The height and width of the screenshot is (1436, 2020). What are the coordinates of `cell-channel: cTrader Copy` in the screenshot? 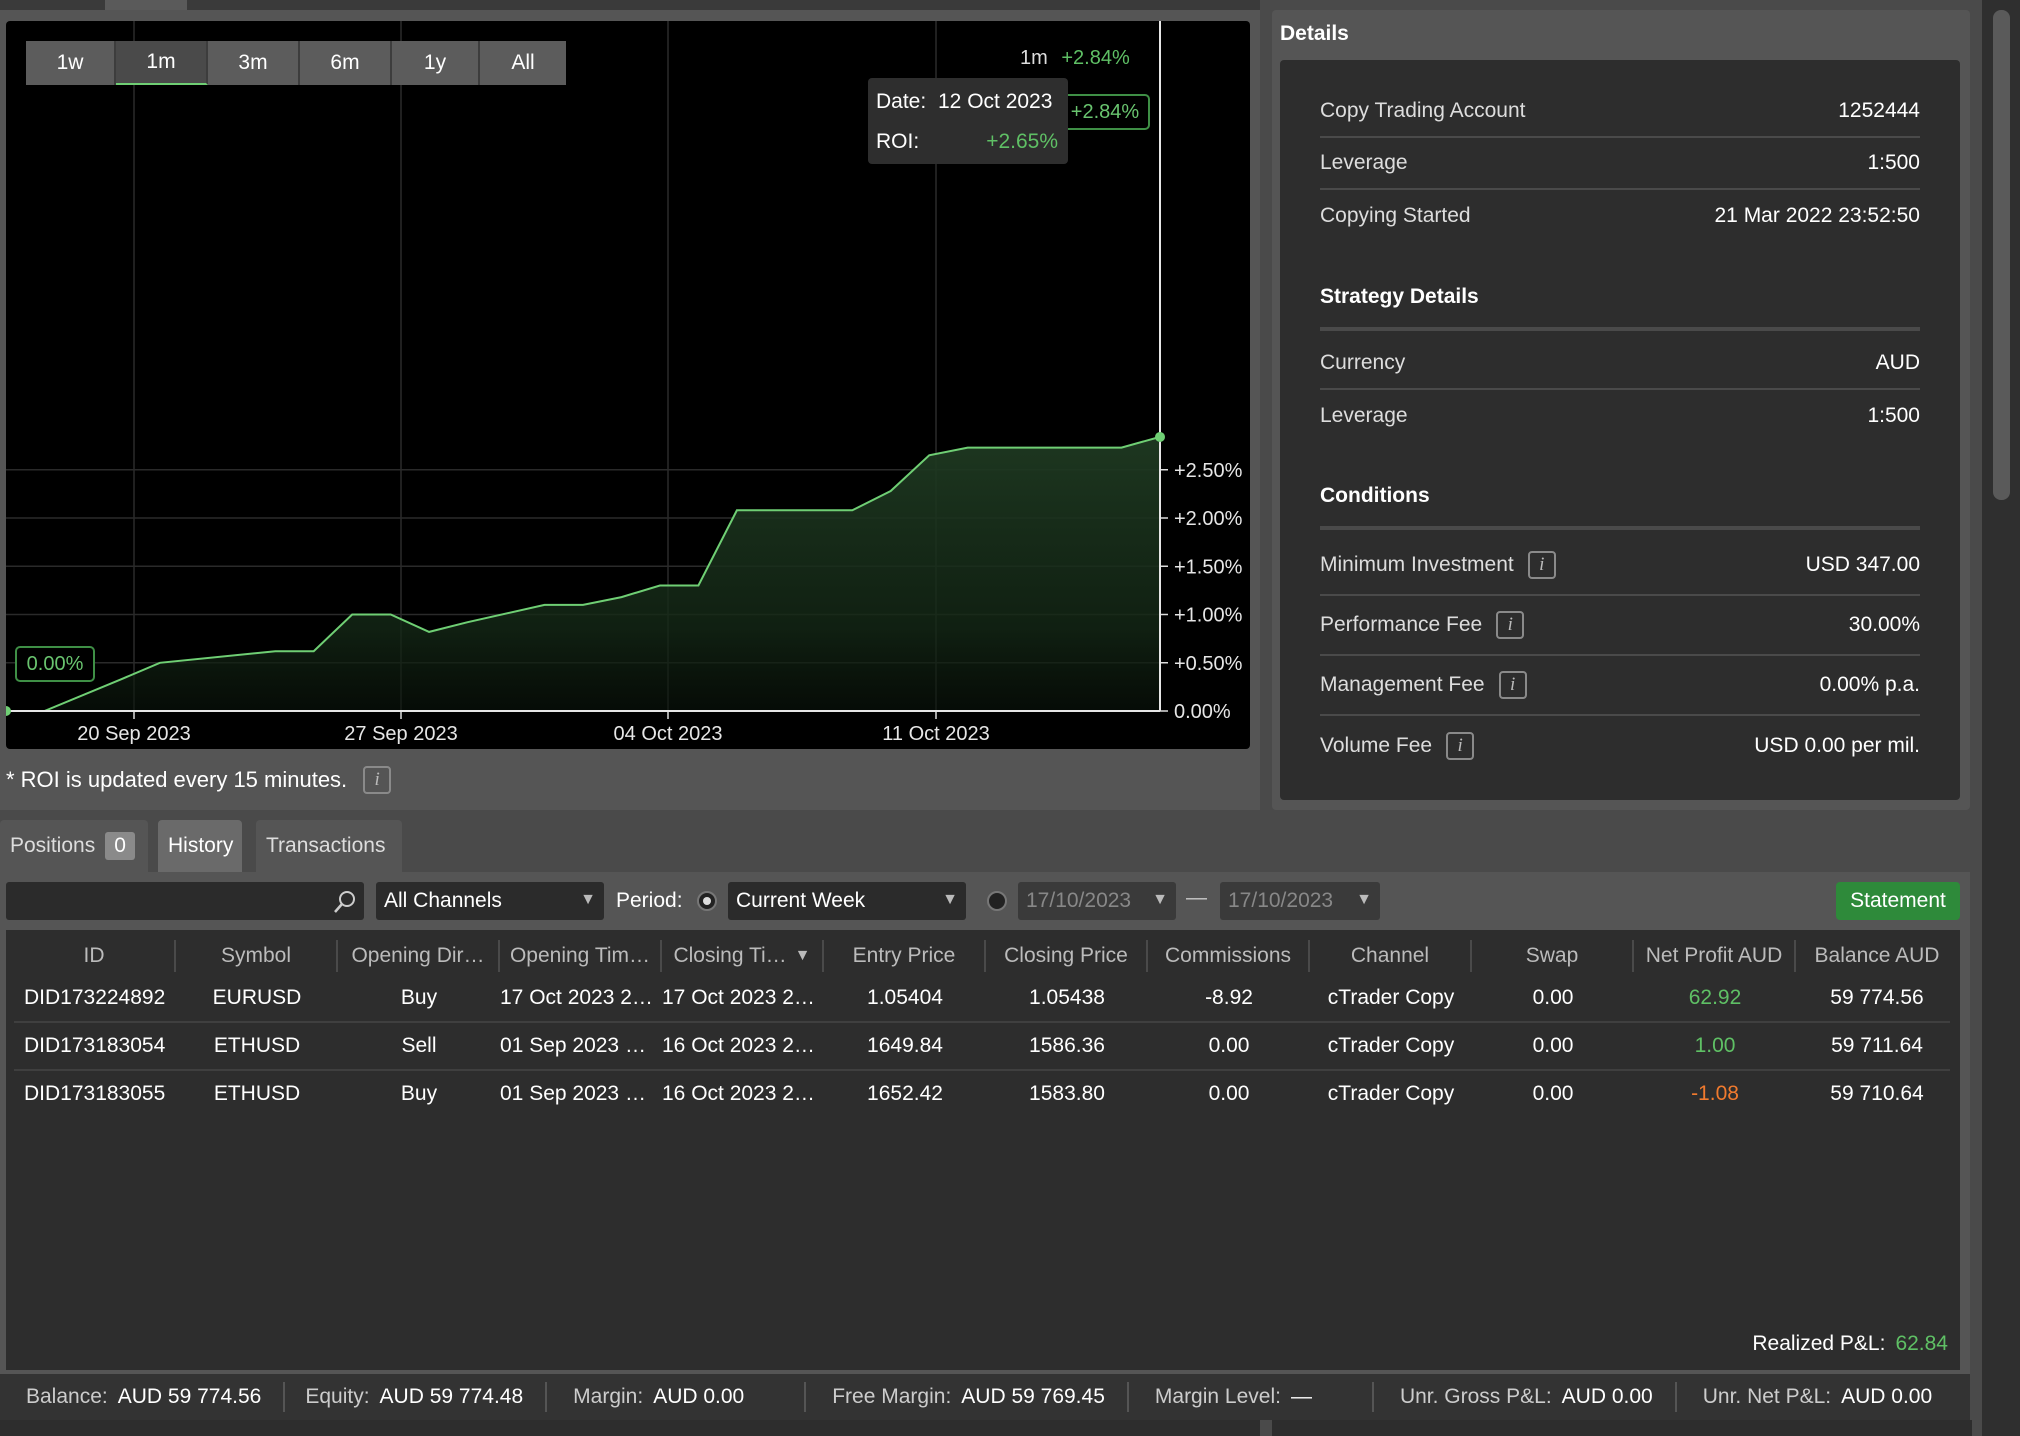 It's located at (1391, 1093).